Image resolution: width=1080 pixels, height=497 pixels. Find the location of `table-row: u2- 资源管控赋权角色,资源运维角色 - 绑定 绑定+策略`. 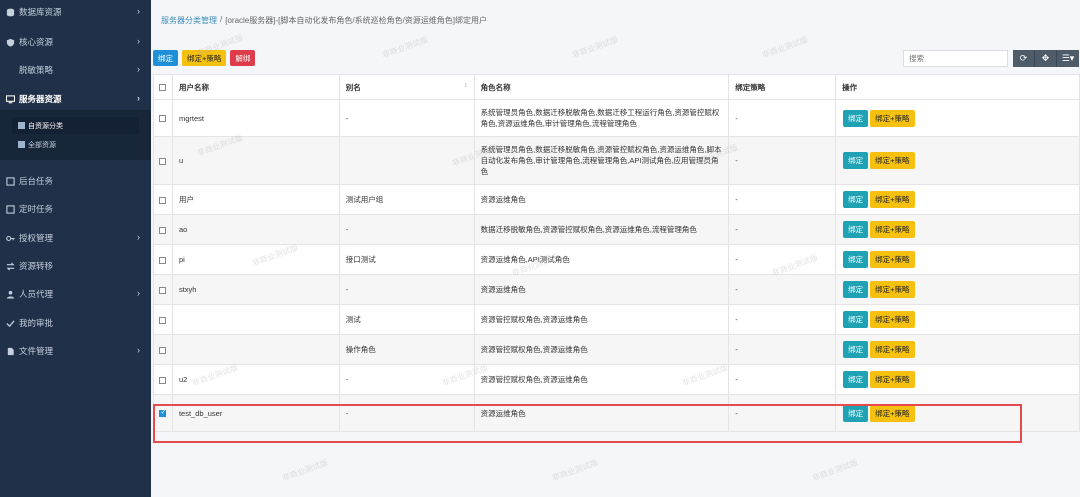

table-row: u2- 资源管控赋权角色,资源运维角色 - 绑定 绑定+策略 is located at coordinates (616, 379).